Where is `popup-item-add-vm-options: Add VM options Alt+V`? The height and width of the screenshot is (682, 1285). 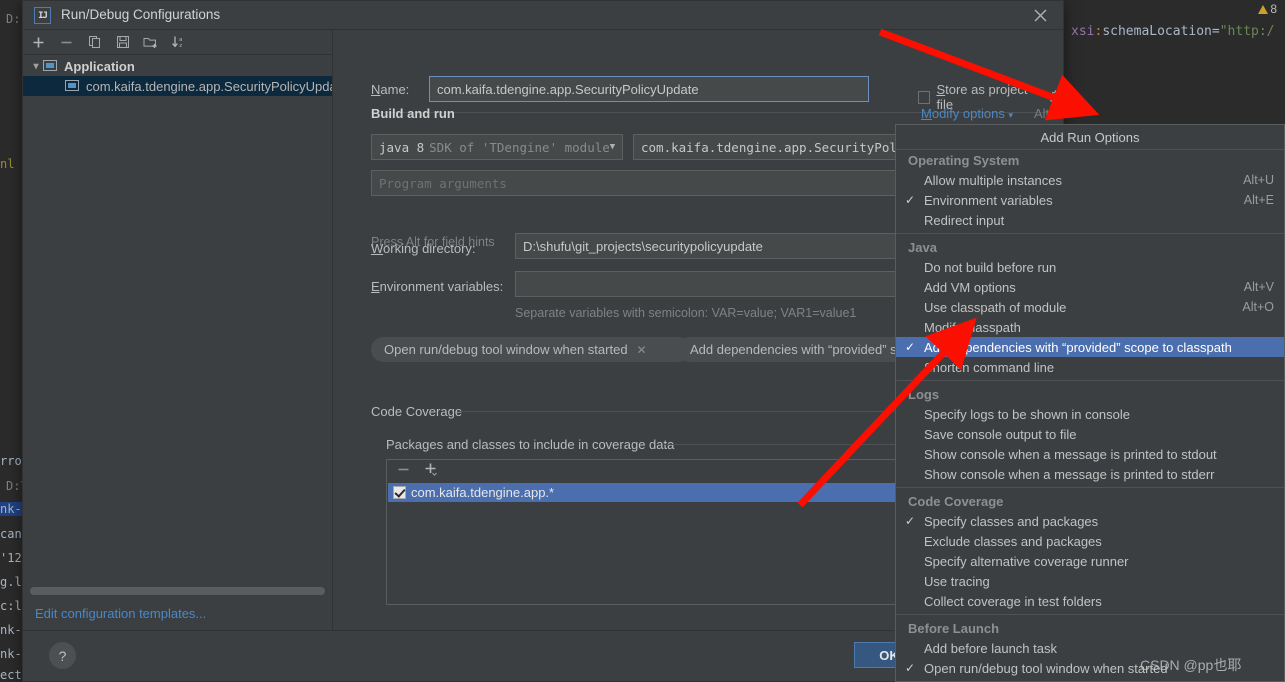 popup-item-add-vm-options: Add VM options Alt+V is located at coordinates (1090, 287).